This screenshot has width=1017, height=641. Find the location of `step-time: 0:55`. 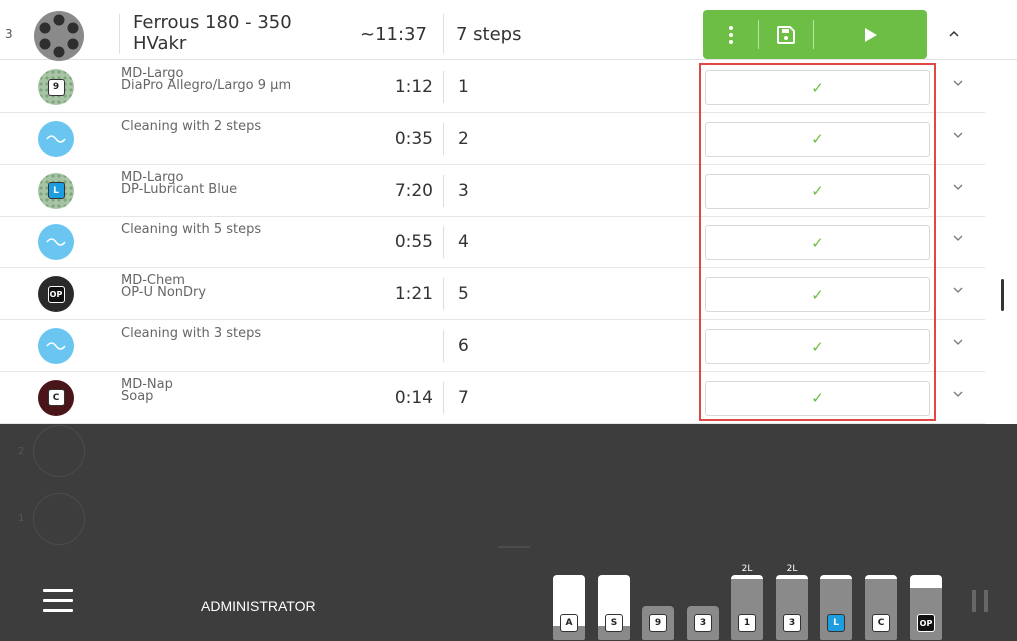

step-time: 0:55 is located at coordinates (413, 242).